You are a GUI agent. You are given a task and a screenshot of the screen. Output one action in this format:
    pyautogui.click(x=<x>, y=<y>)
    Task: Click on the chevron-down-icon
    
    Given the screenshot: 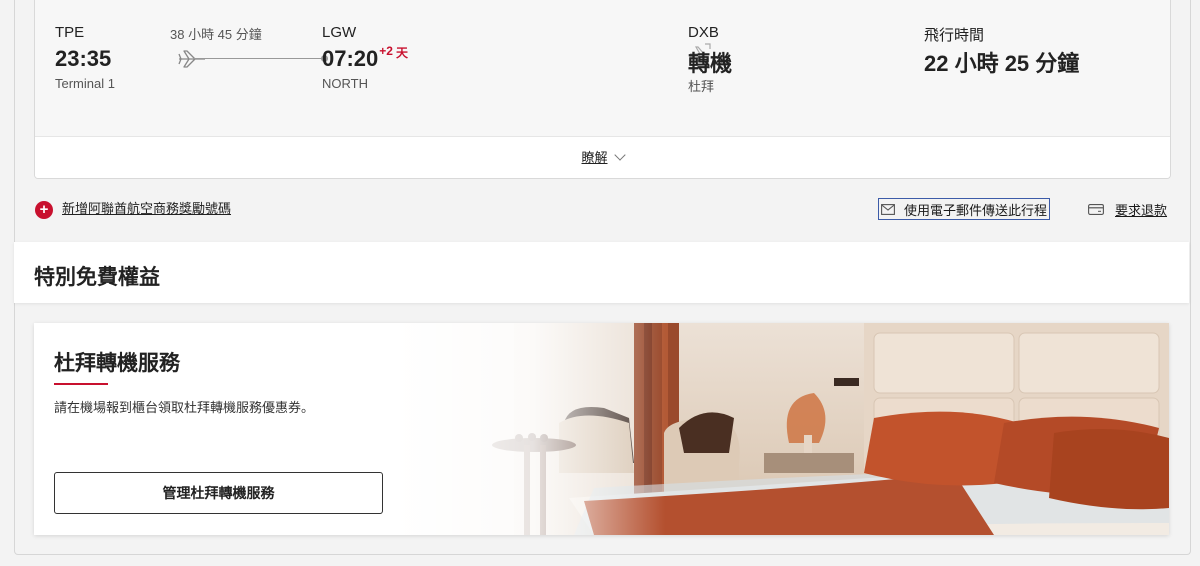 What is the action you would take?
    pyautogui.click(x=619, y=155)
    